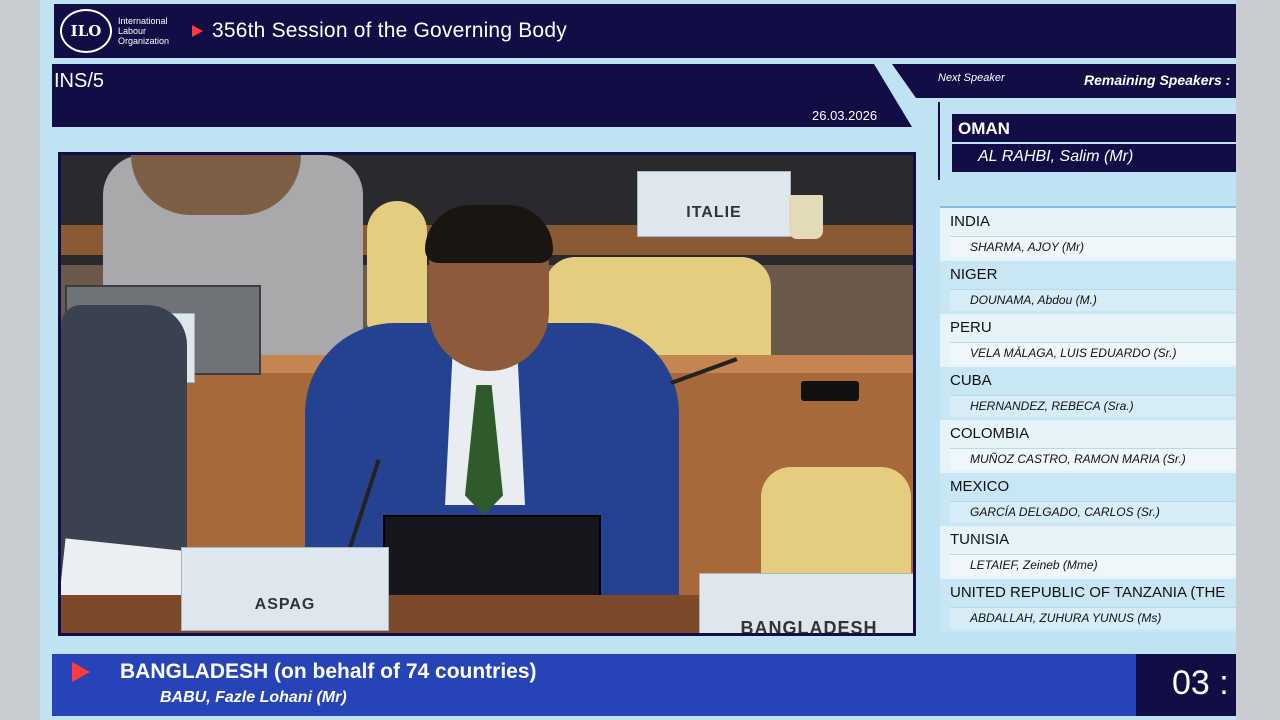  I want to click on speaker-country: TUNISIA, so click(980, 539).